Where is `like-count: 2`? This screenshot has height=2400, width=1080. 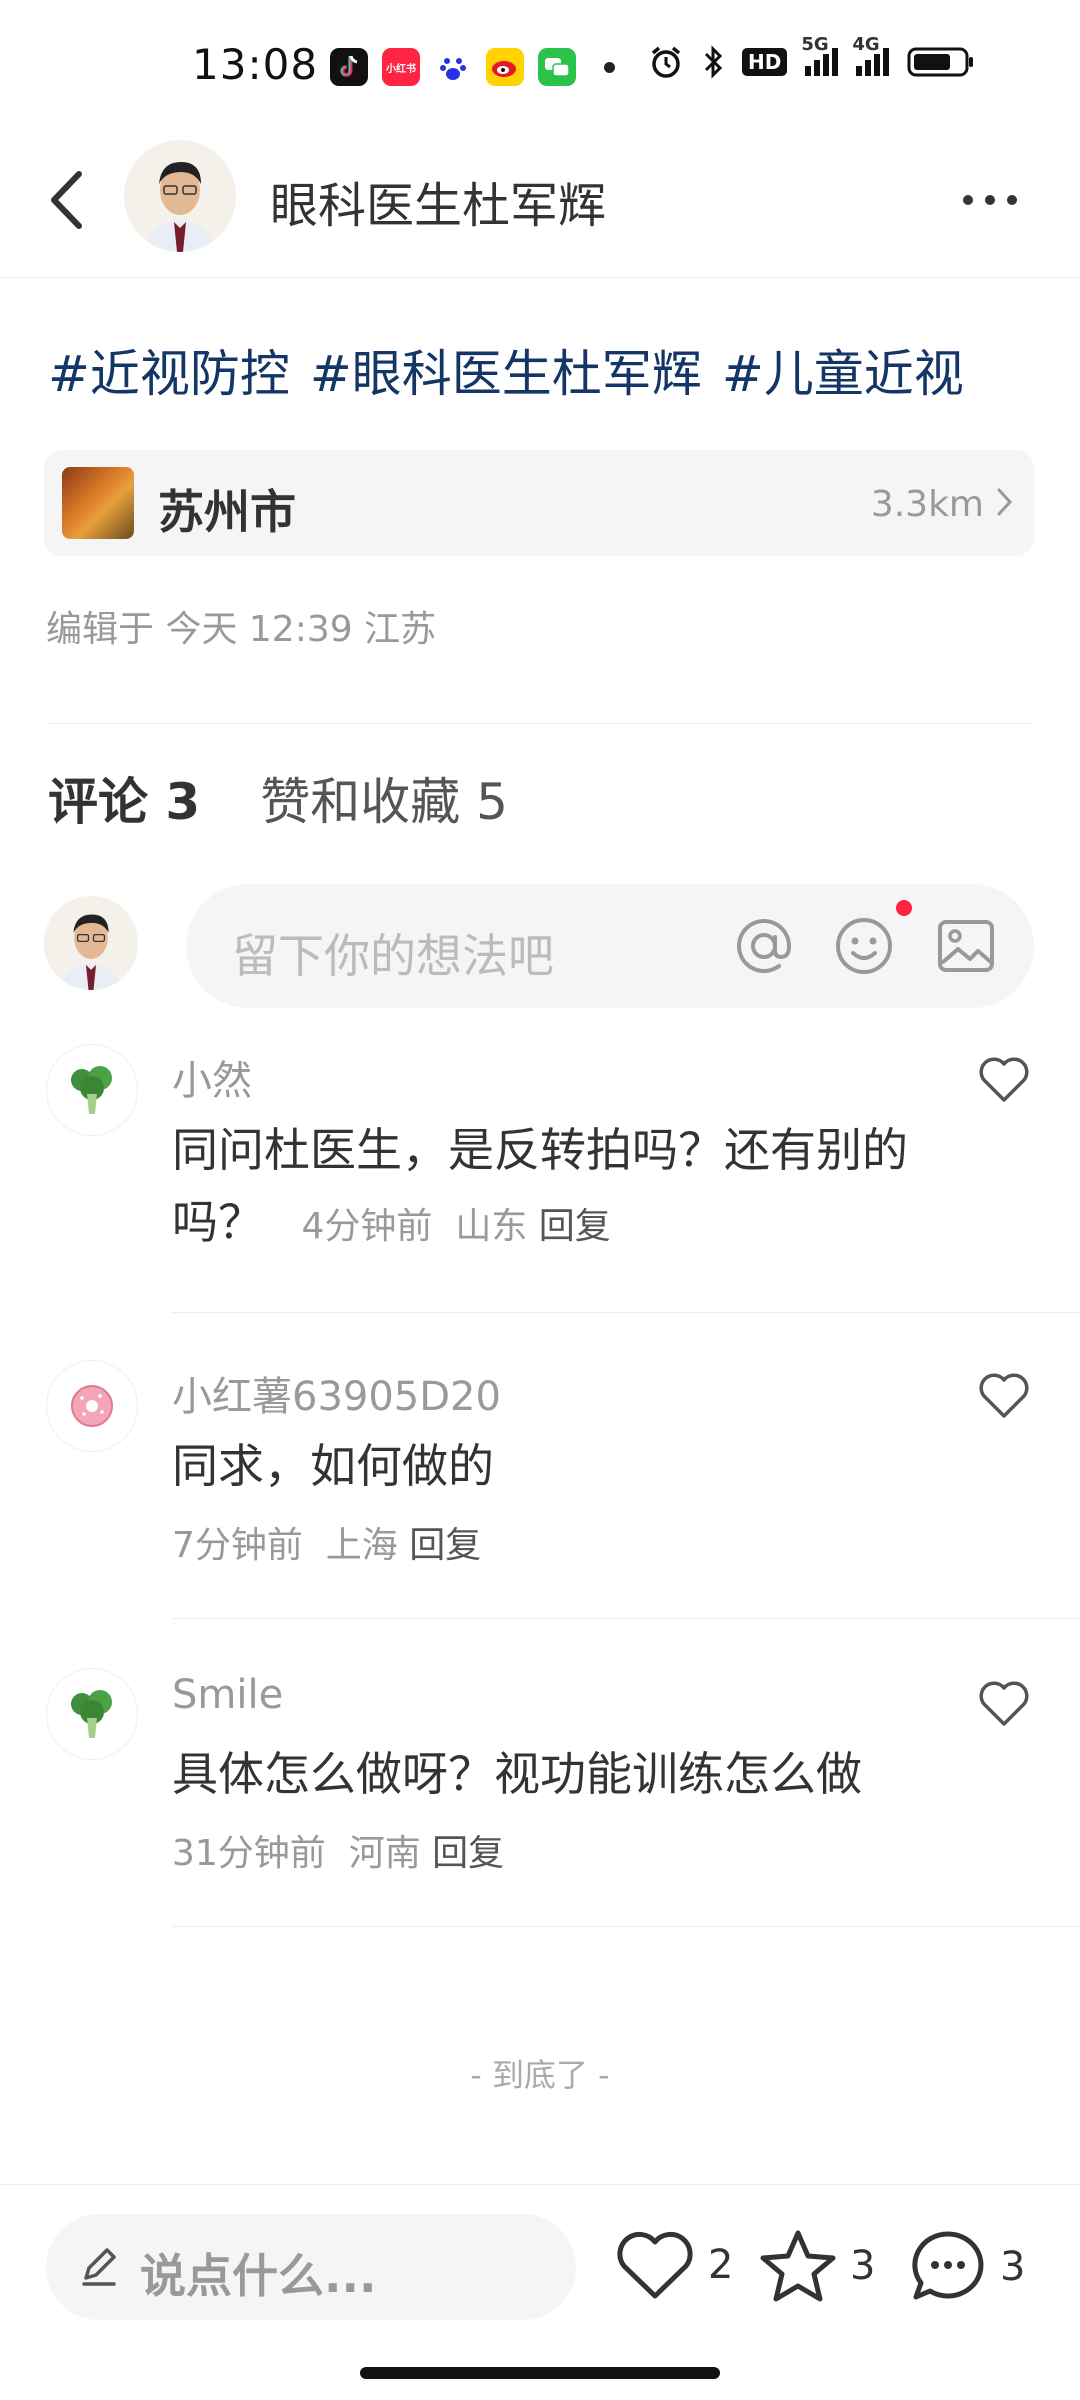 like-count: 2 is located at coordinates (721, 2265).